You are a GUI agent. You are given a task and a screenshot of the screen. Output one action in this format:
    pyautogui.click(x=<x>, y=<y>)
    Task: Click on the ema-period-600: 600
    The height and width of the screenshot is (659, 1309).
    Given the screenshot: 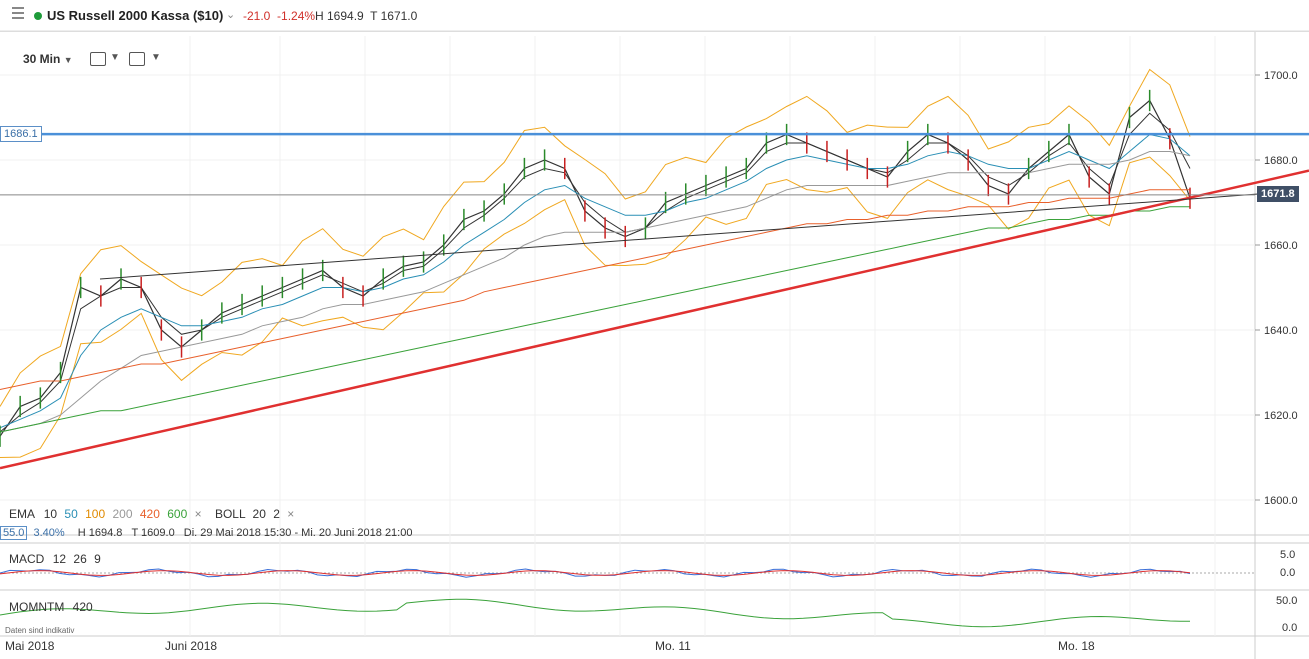 What is the action you would take?
    pyautogui.click(x=177, y=514)
    